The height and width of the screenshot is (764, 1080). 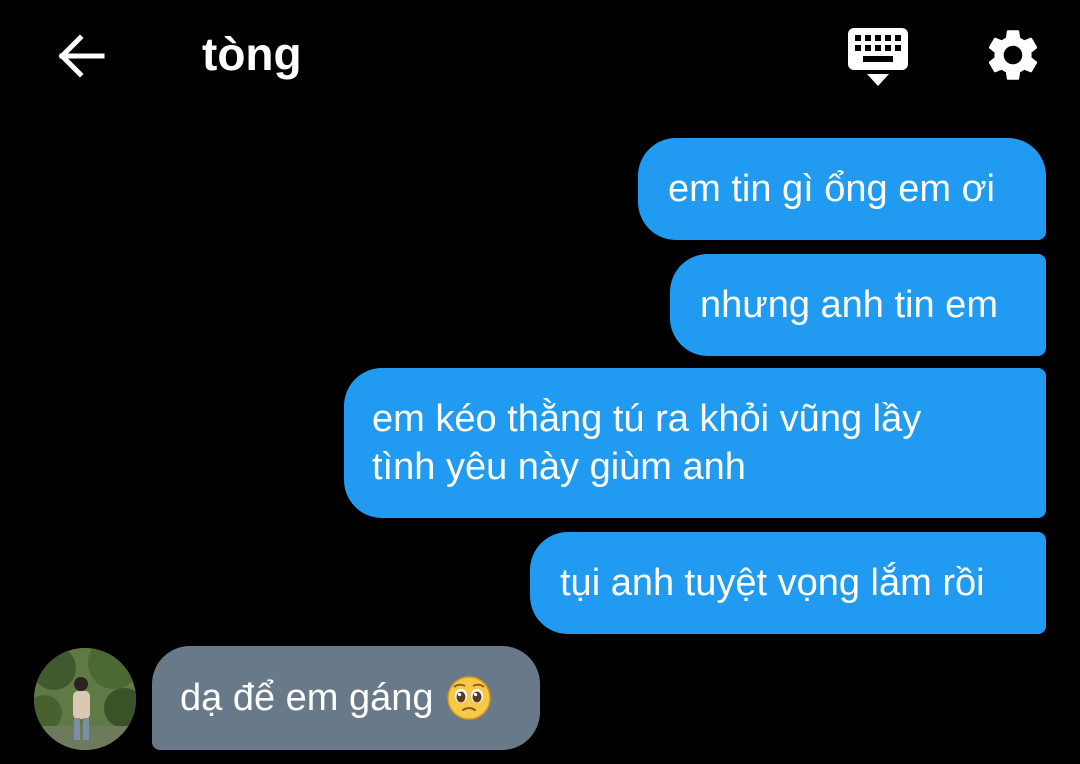 I want to click on chat-header: tòng, so click(x=540, y=56).